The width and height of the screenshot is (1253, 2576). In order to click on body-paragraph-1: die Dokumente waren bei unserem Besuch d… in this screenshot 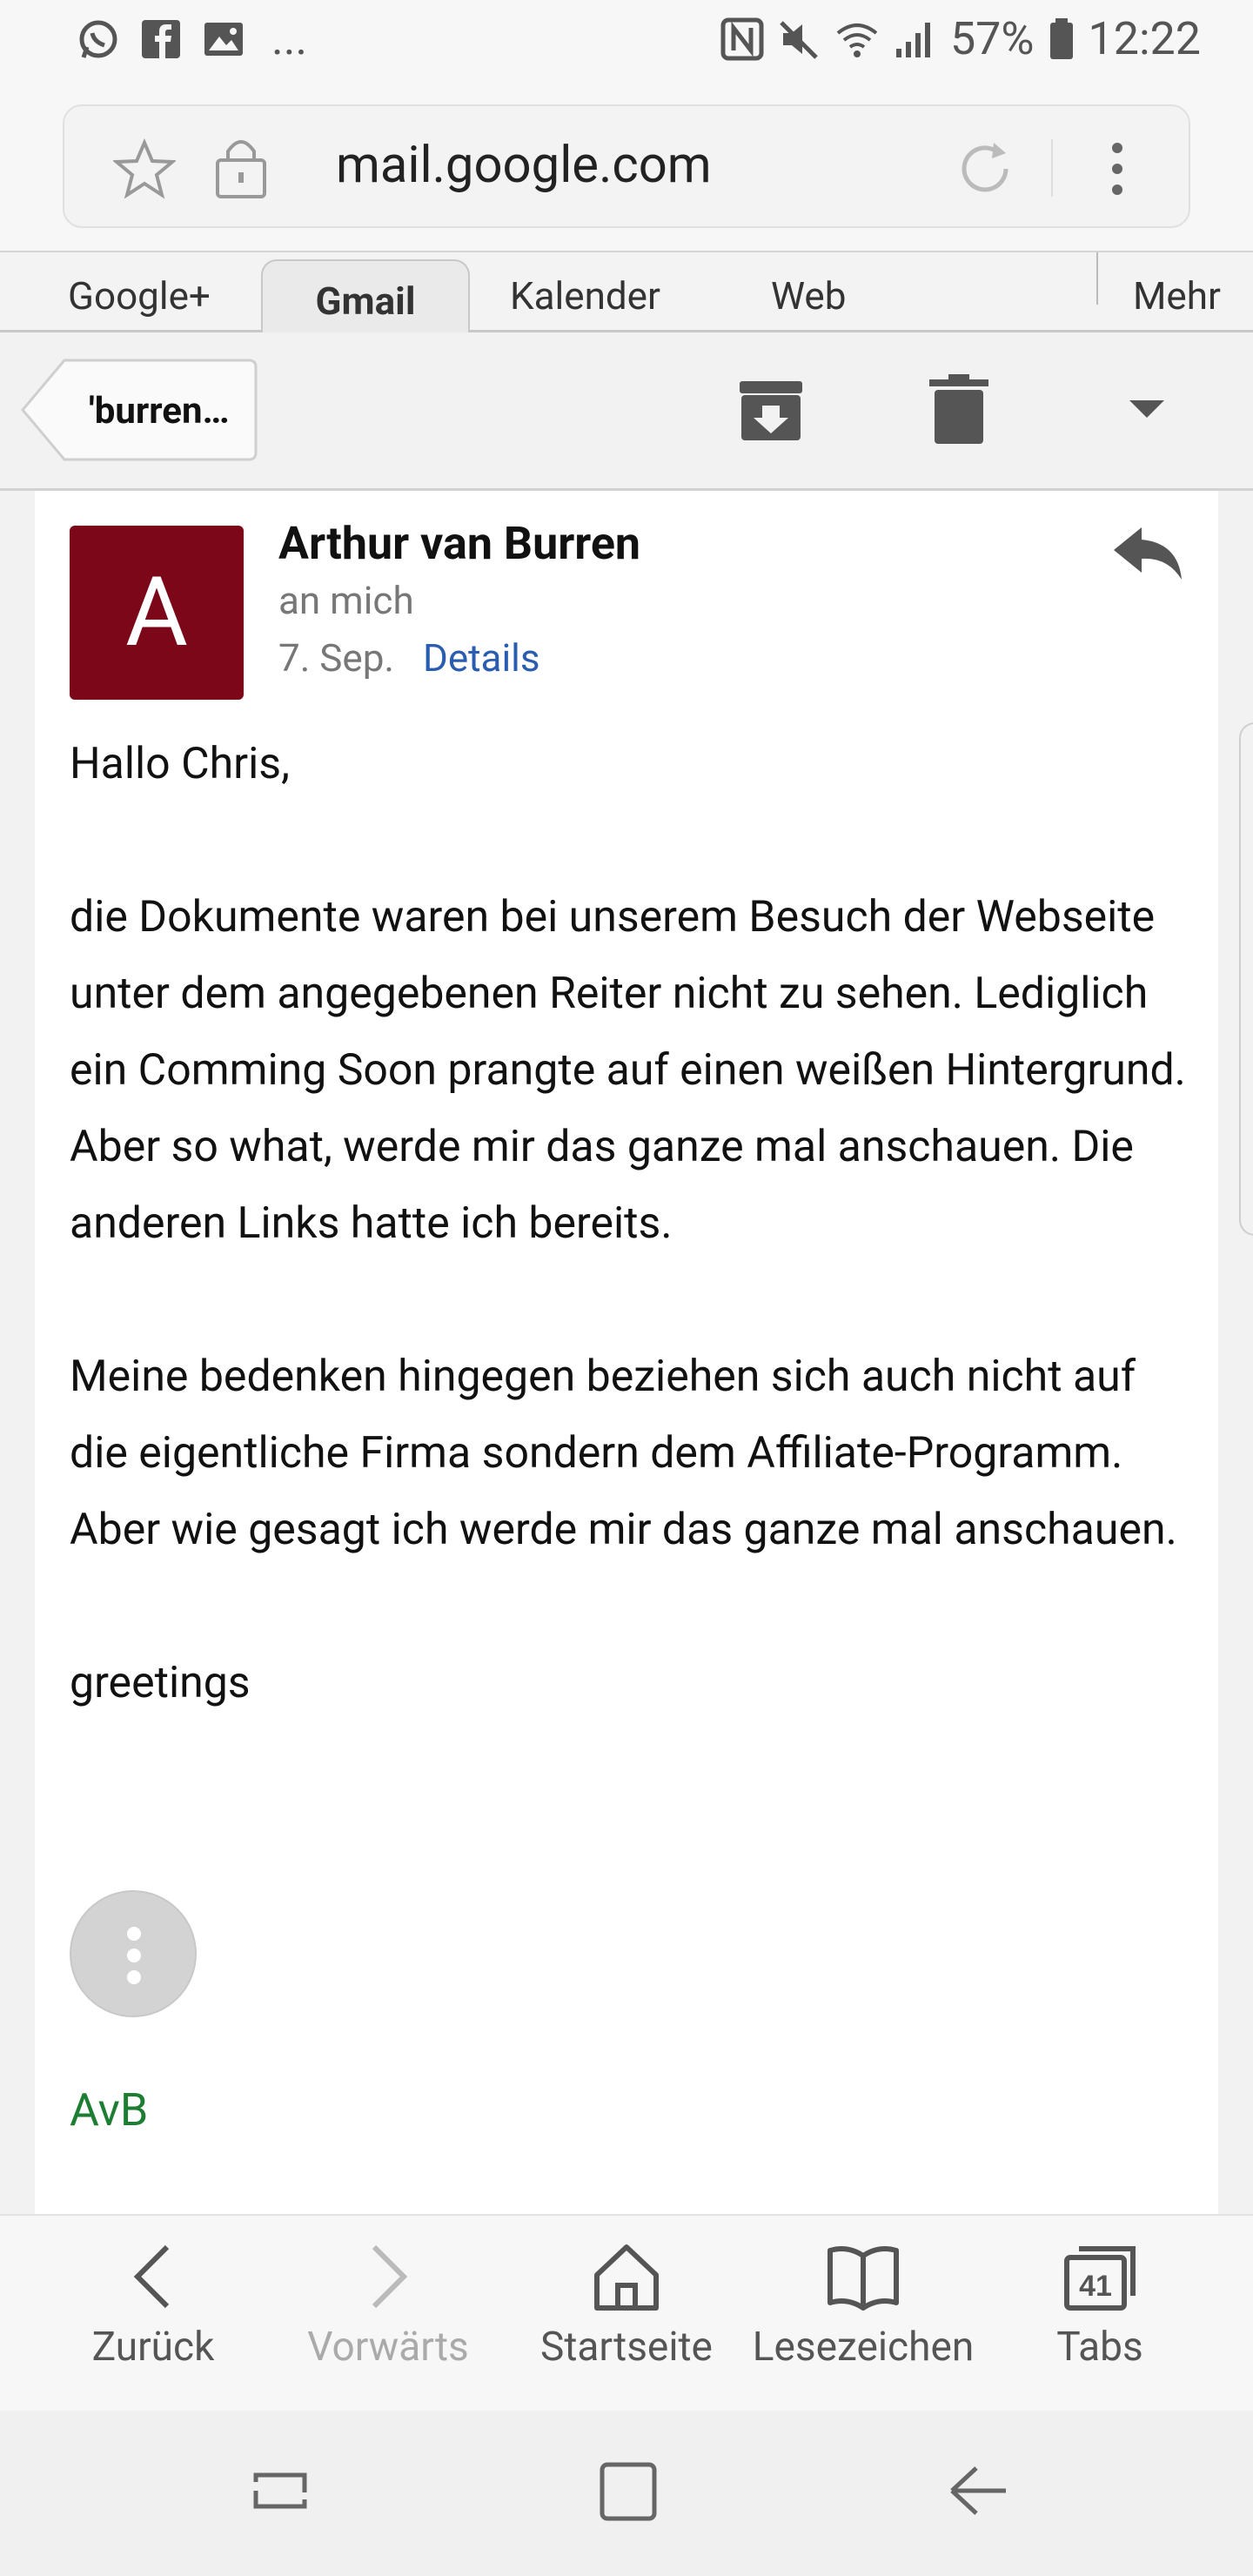, I will do `click(628, 1070)`.